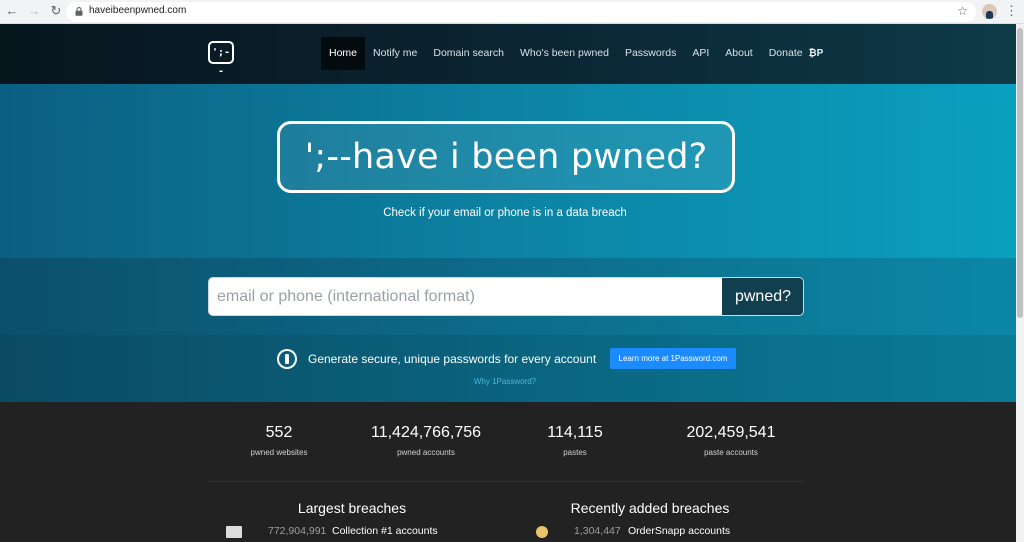 Image resolution: width=1024 pixels, height=542 pixels. Describe the element at coordinates (650, 53) in the screenshot. I see `nav-item-passwords: Passwords` at that location.